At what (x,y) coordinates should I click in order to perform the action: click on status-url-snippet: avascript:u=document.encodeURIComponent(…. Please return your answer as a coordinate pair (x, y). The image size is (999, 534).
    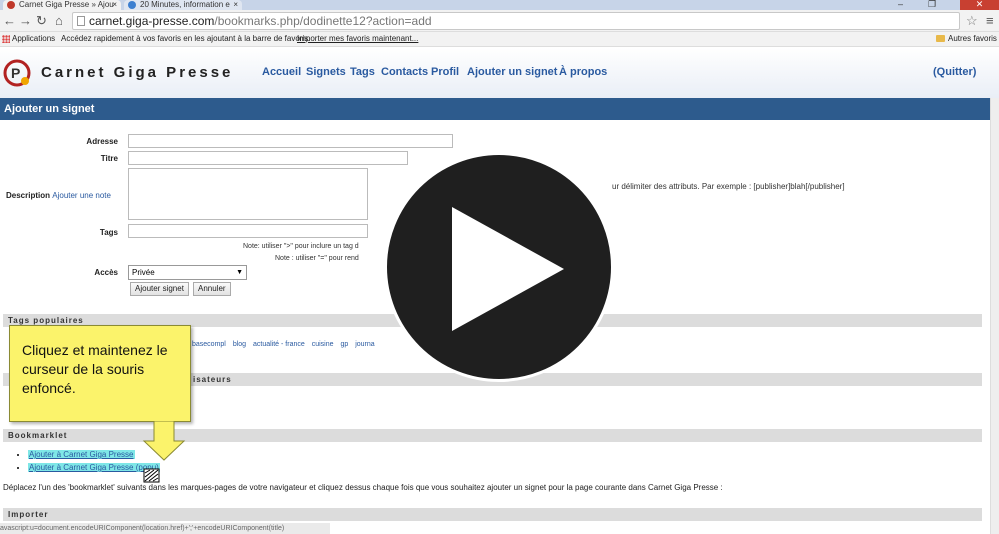
    Looking at the image, I should click on (165, 528).